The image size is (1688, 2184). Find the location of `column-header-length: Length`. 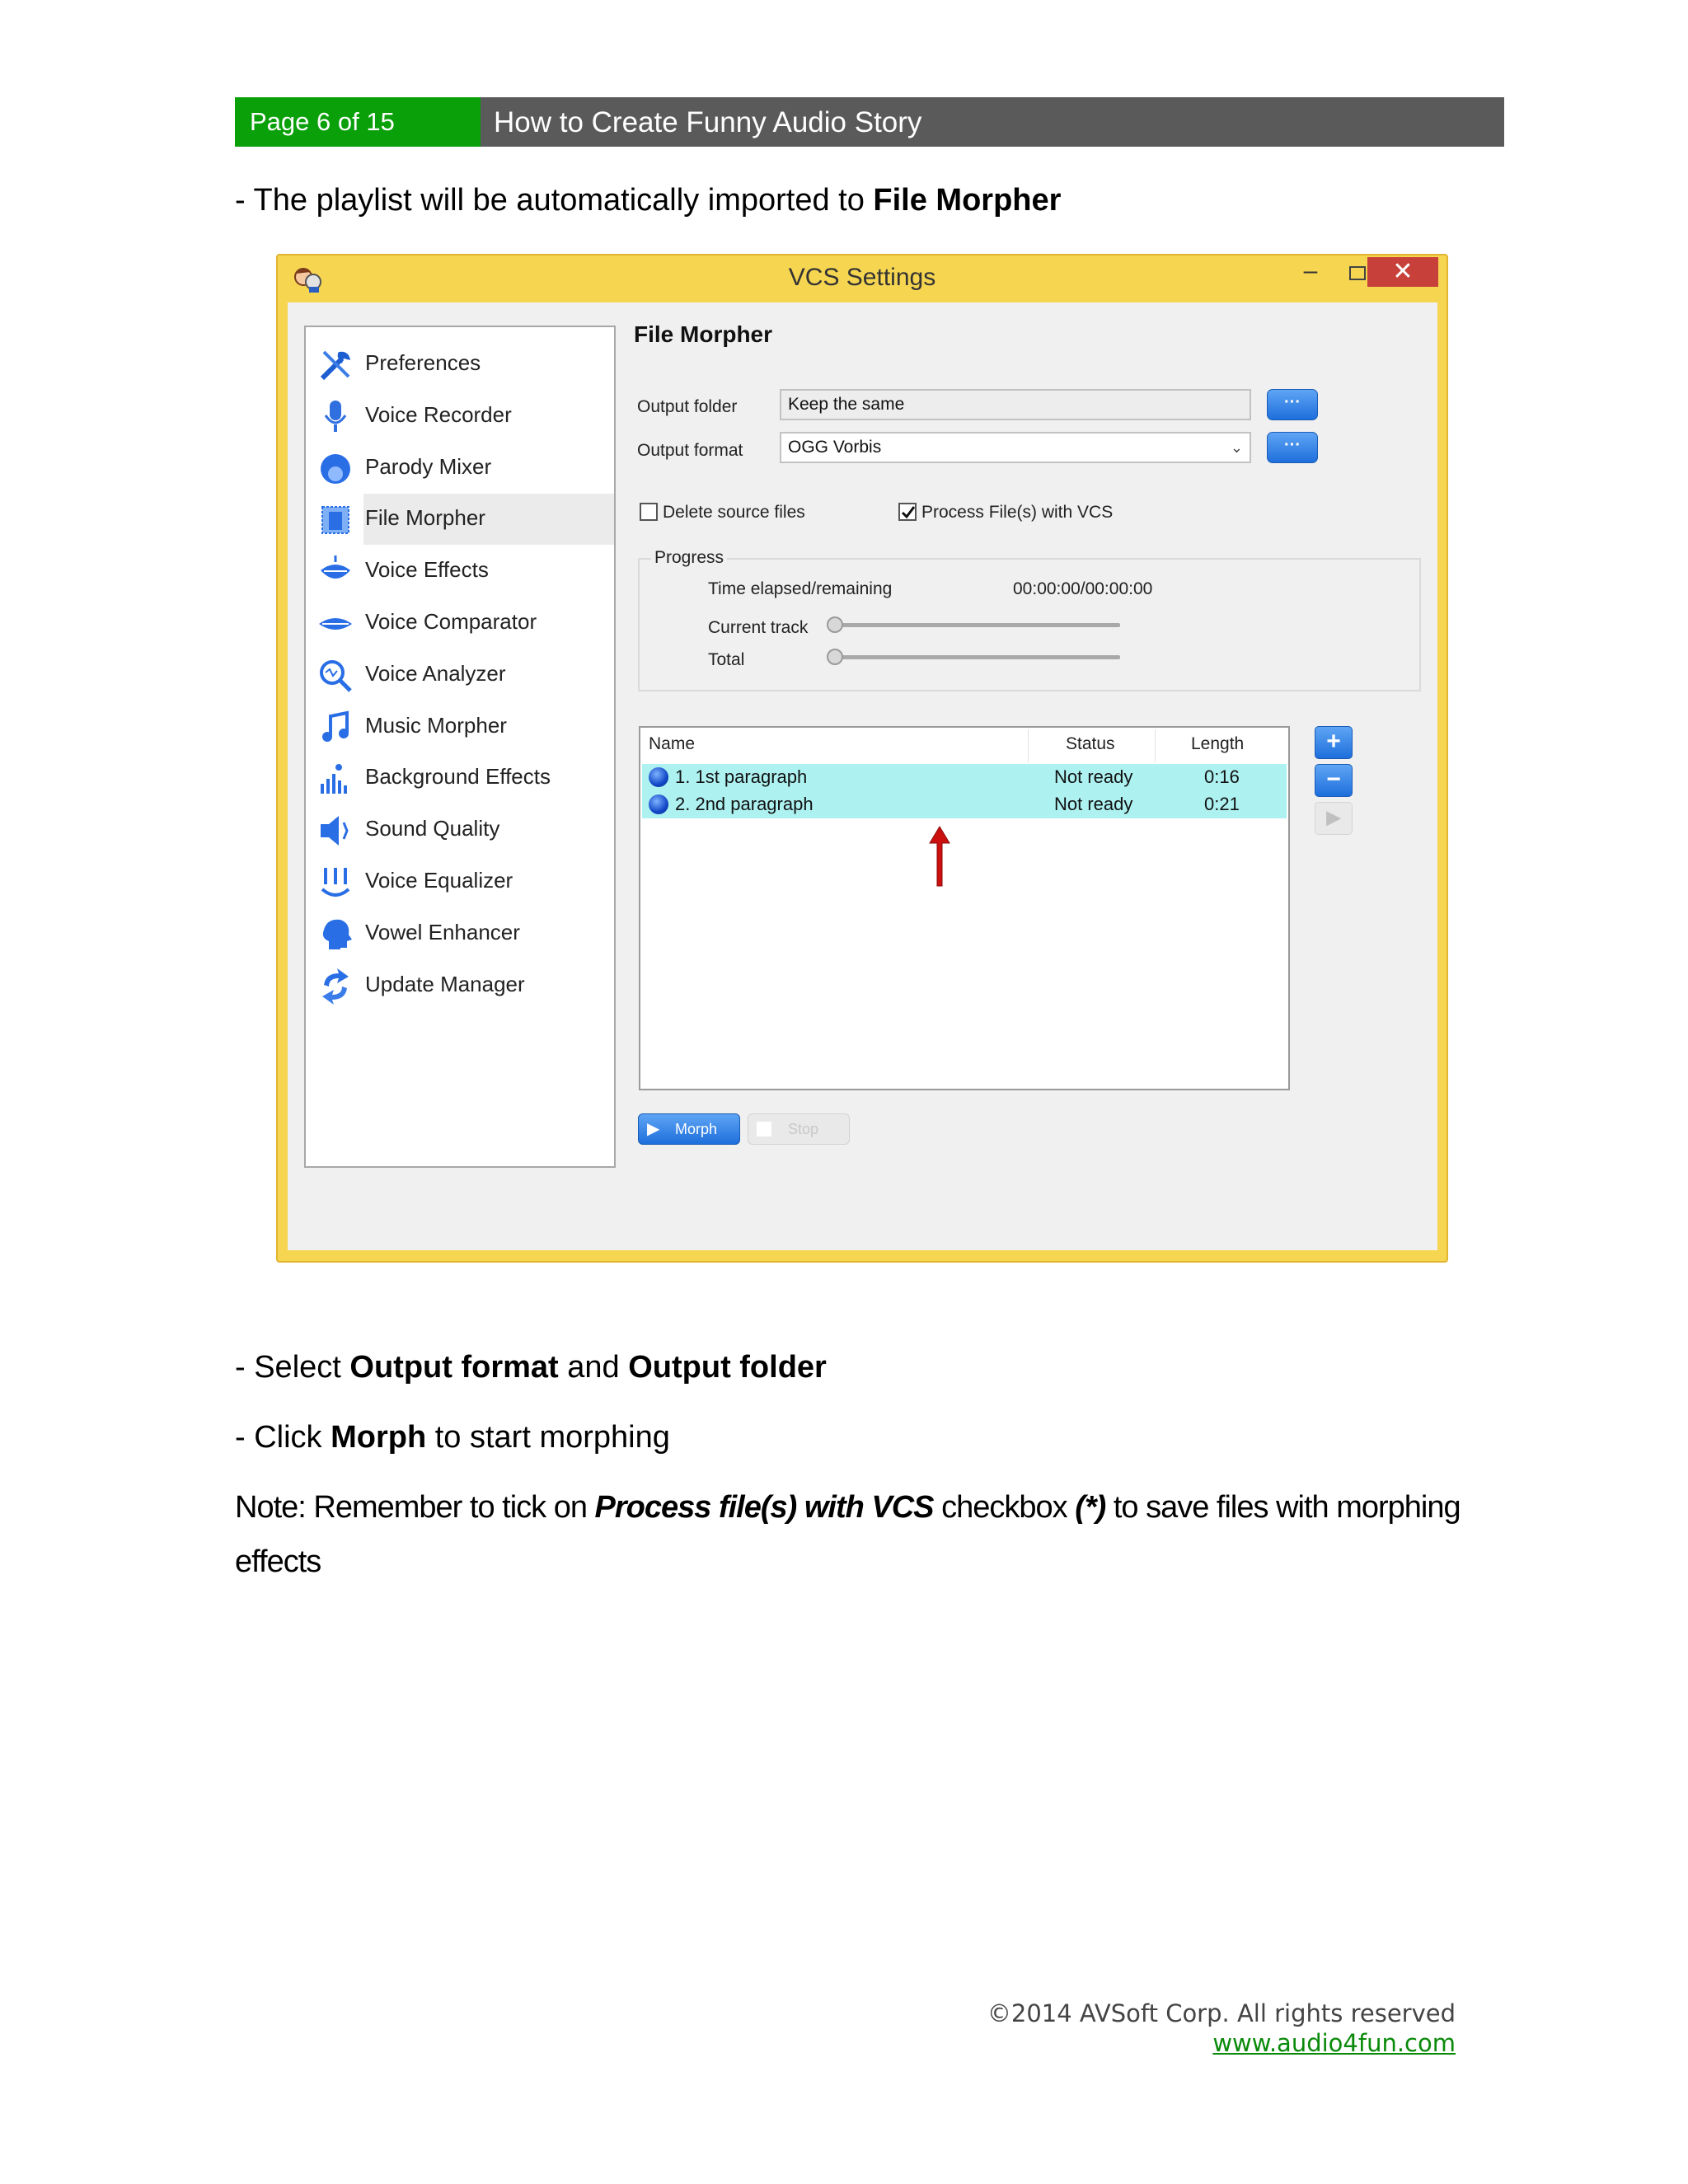

column-header-length: Length is located at coordinates (1217, 744).